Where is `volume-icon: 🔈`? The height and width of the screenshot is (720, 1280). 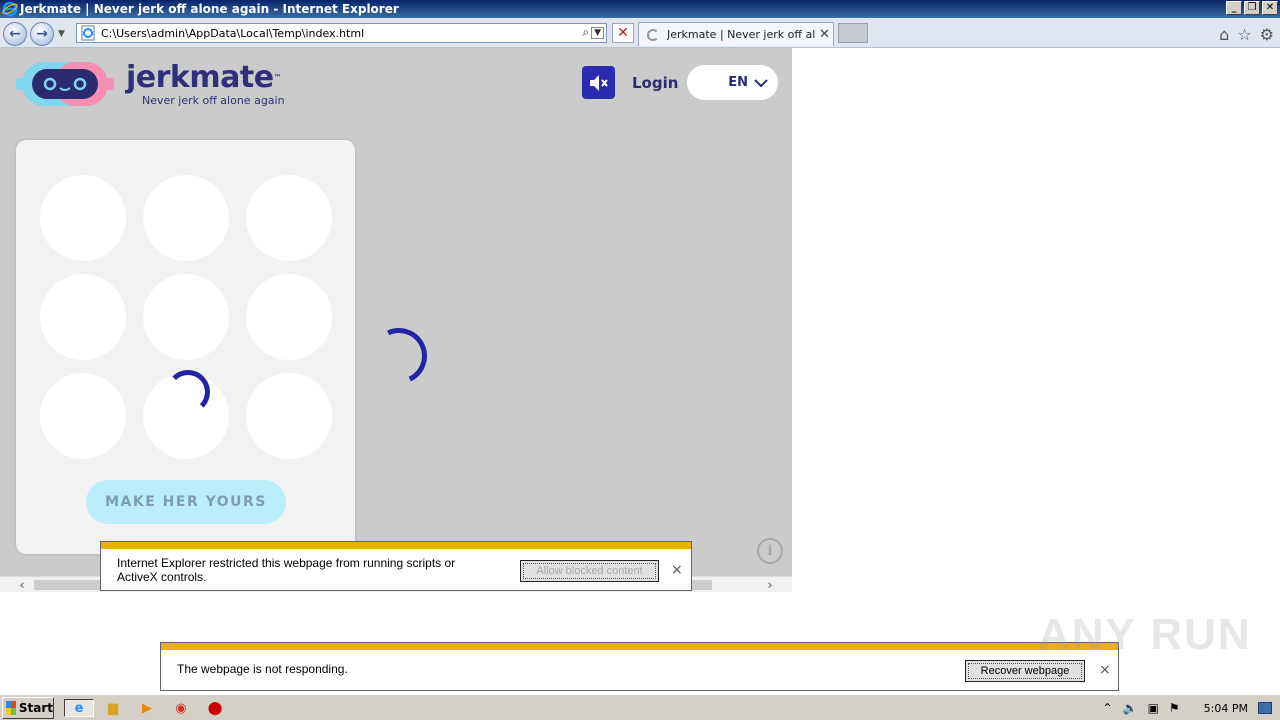
volume-icon: 🔈 is located at coordinates (1130, 708).